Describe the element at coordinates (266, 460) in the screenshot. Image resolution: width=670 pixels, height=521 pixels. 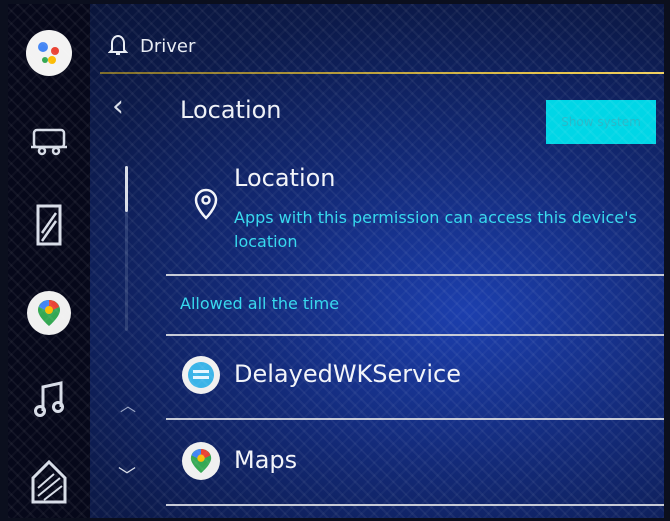
I see `app-name: Maps` at that location.